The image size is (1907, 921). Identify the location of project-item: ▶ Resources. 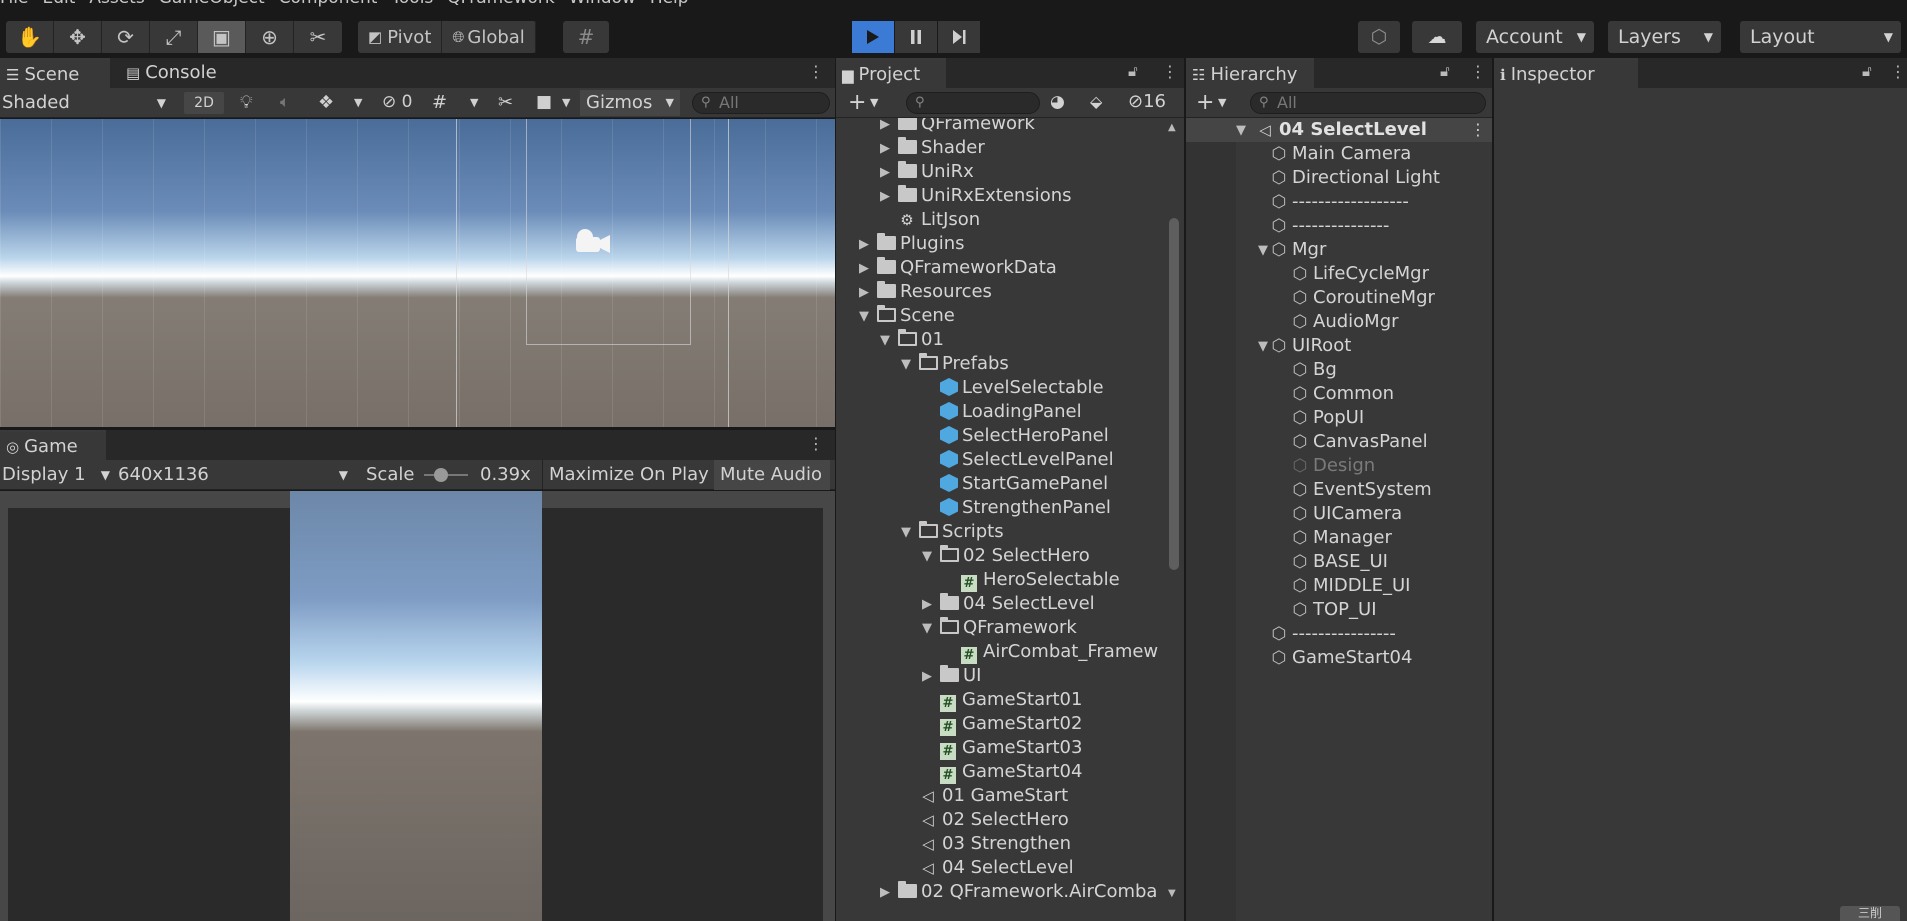
(1001, 292).